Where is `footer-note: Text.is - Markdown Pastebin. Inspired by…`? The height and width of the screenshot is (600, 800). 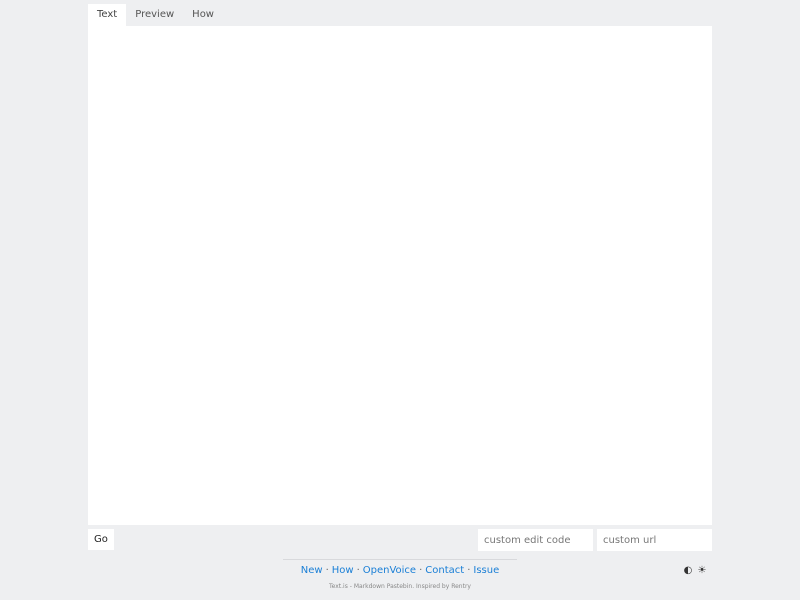 footer-note: Text.is - Markdown Pastebin. Inspired by… is located at coordinates (400, 586).